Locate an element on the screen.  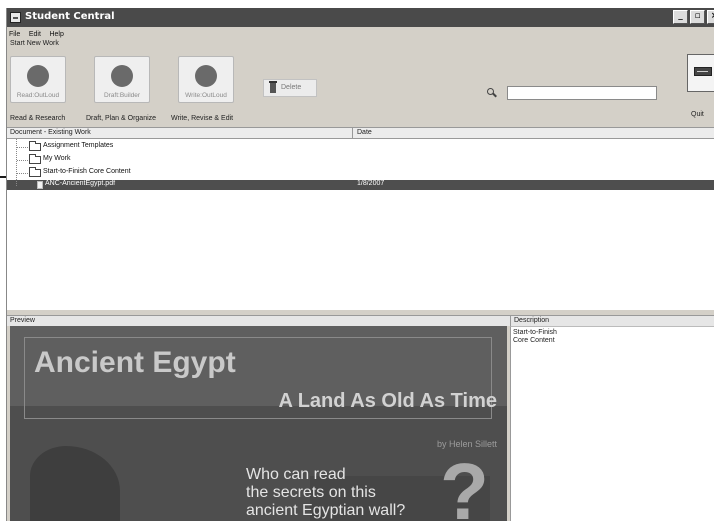
trash-icon is located at coordinates (273, 87).